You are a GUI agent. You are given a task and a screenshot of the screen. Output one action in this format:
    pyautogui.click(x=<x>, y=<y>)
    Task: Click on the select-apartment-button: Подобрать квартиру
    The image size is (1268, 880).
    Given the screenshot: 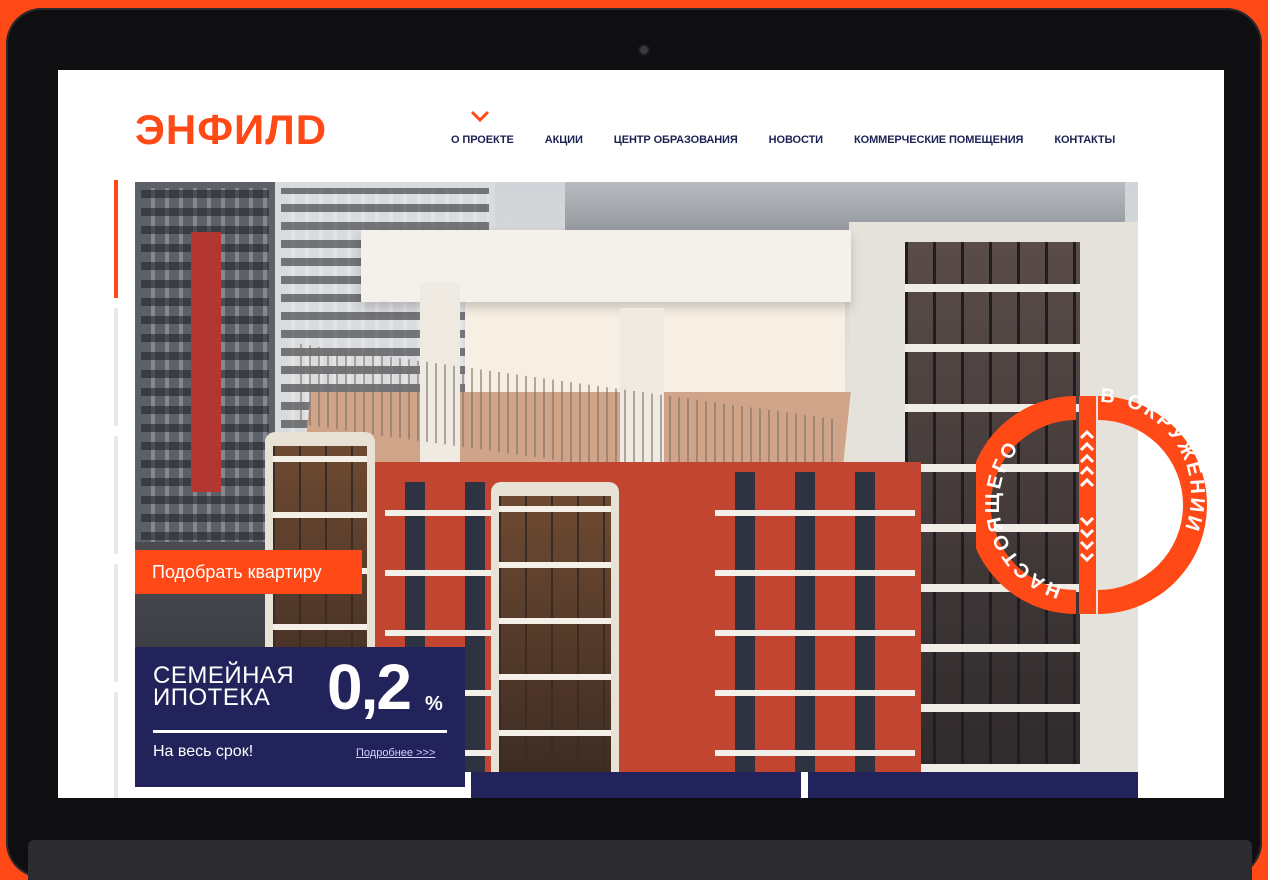 What is the action you would take?
    pyautogui.click(x=248, y=572)
    